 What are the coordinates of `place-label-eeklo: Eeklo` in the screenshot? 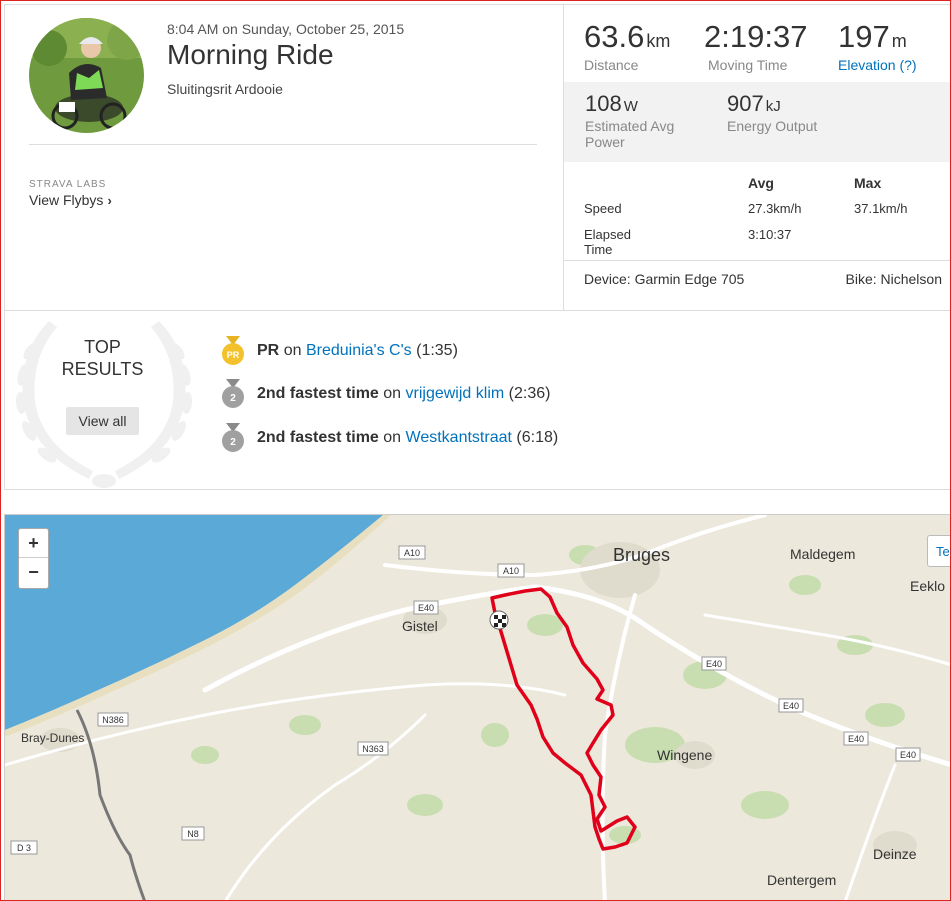 It's located at (927, 586).